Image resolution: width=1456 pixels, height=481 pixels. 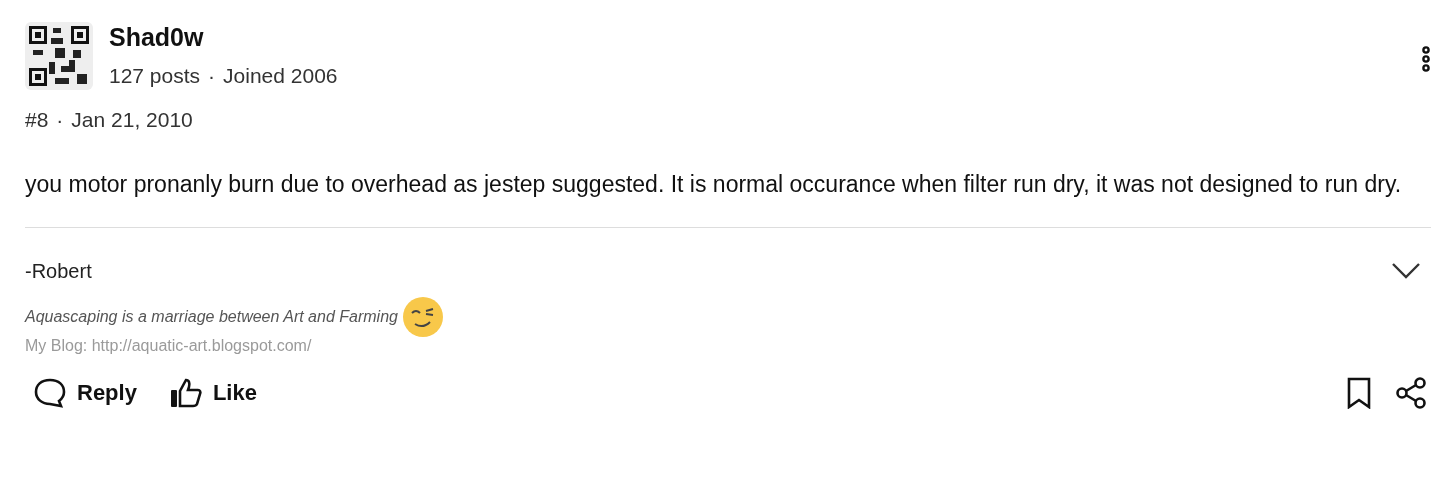 What do you see at coordinates (58, 271) in the screenshot?
I see `signature-text: -Robert` at bounding box center [58, 271].